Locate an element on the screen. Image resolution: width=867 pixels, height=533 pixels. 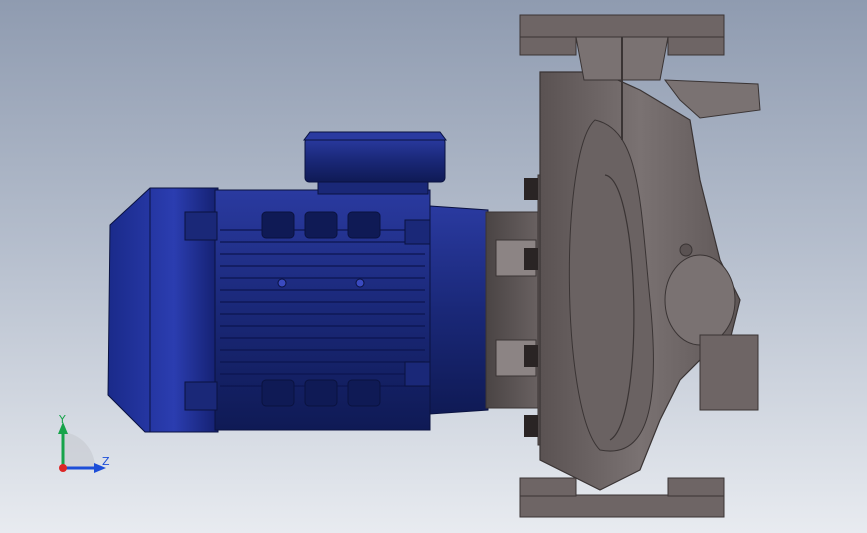
axis-triad: Y Z is located at coordinates (85, 445).